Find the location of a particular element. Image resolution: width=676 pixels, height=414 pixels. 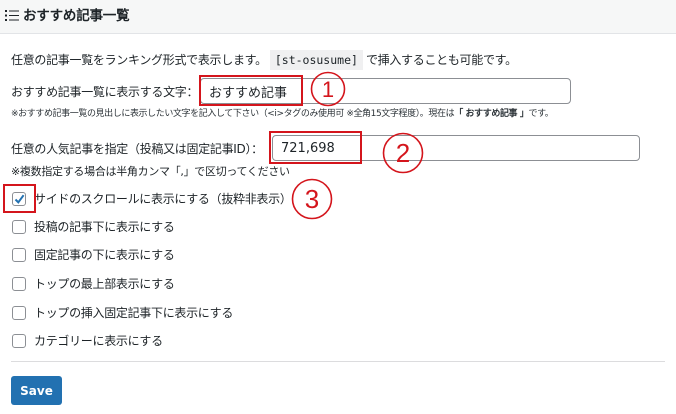

option-row-sidebar-scroll: サイドのスクロールに表示にする（抜粋非表示） is located at coordinates (152, 199).